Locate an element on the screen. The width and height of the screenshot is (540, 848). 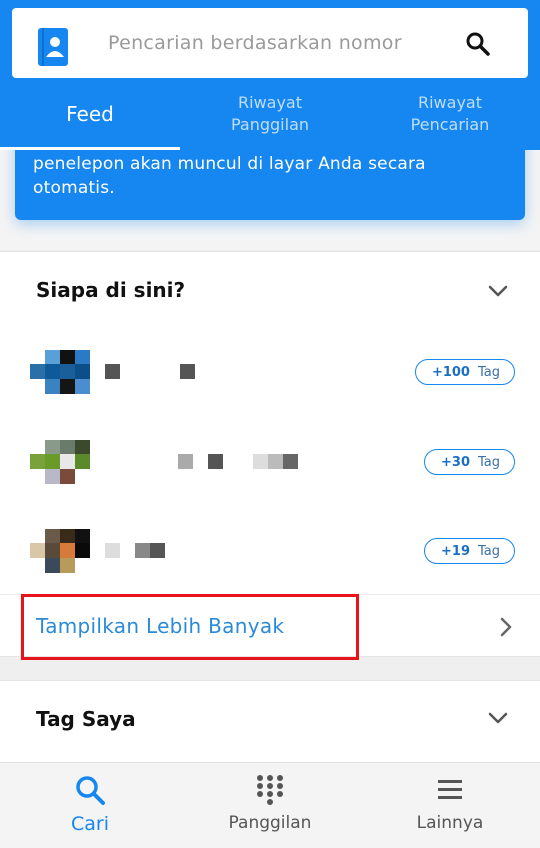
tab-search-history: Riwayat Pencarian is located at coordinates (450, 114).